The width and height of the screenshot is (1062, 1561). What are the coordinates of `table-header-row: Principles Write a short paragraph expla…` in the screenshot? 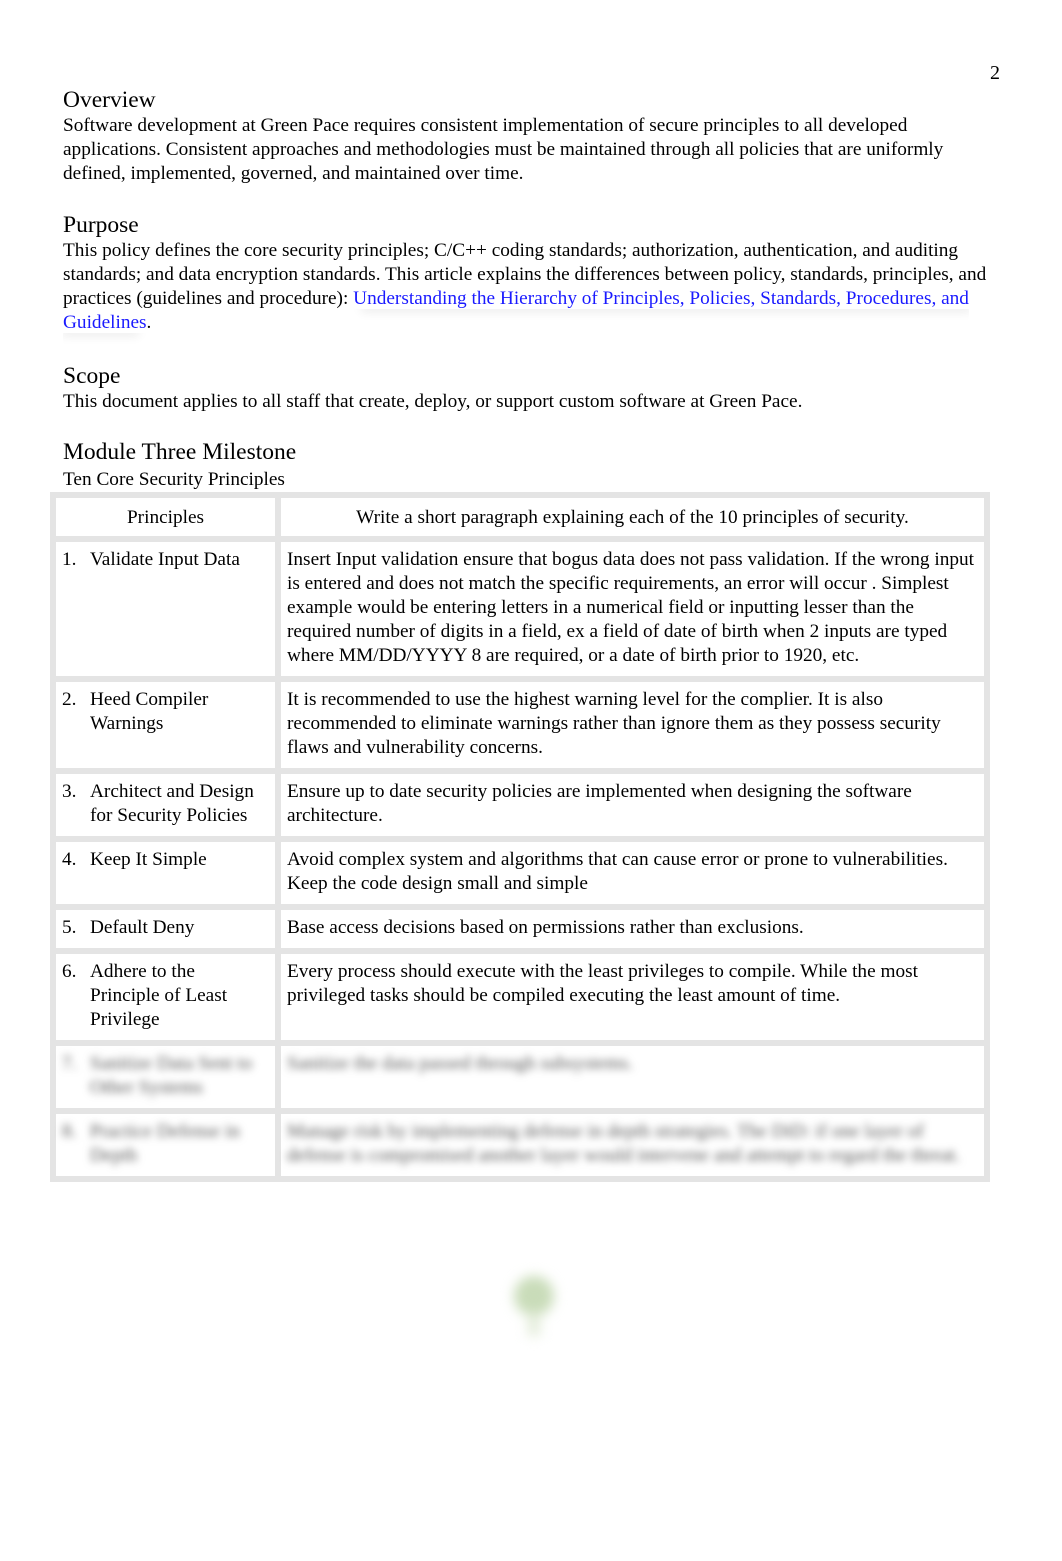 It's located at (520, 517).